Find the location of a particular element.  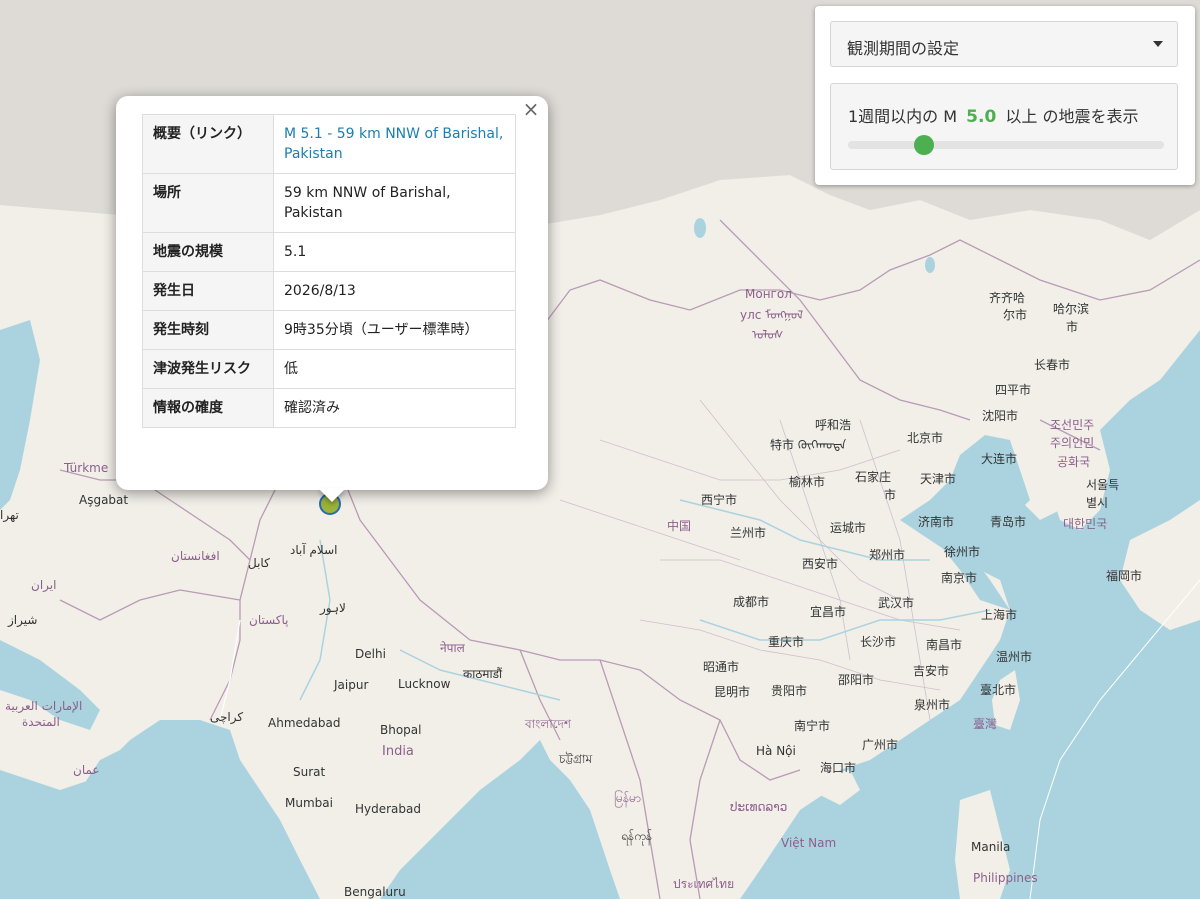

label-ahmedabad: Ahmedabad is located at coordinates (304, 723).